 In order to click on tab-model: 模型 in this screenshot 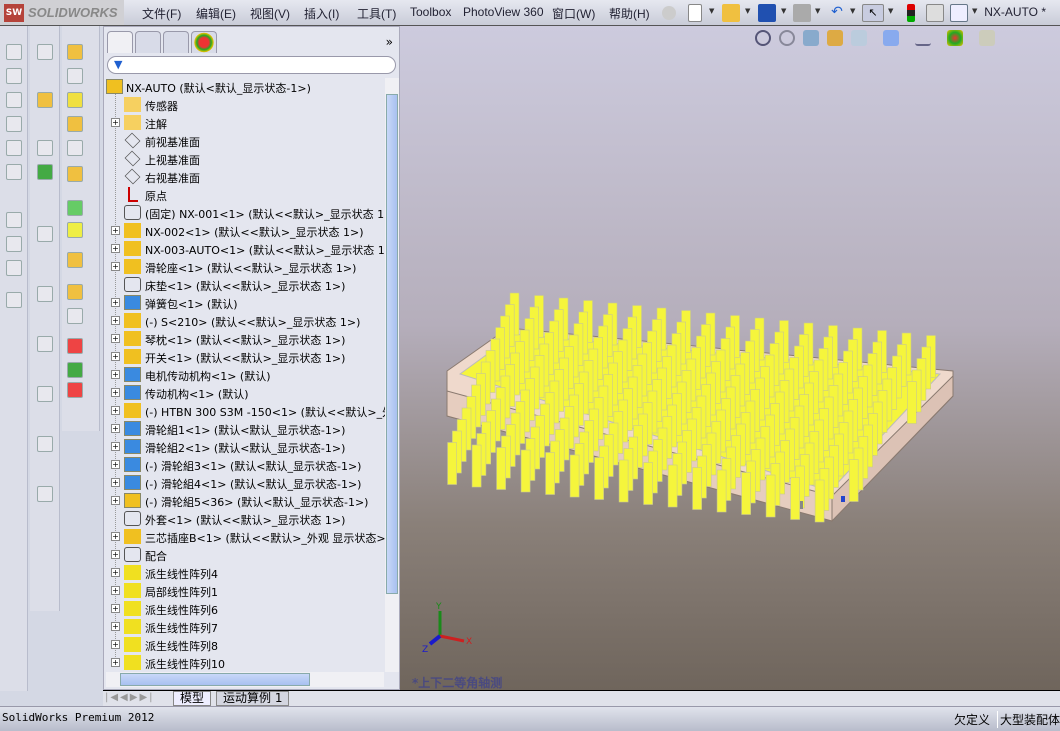, I will do `click(192, 698)`.